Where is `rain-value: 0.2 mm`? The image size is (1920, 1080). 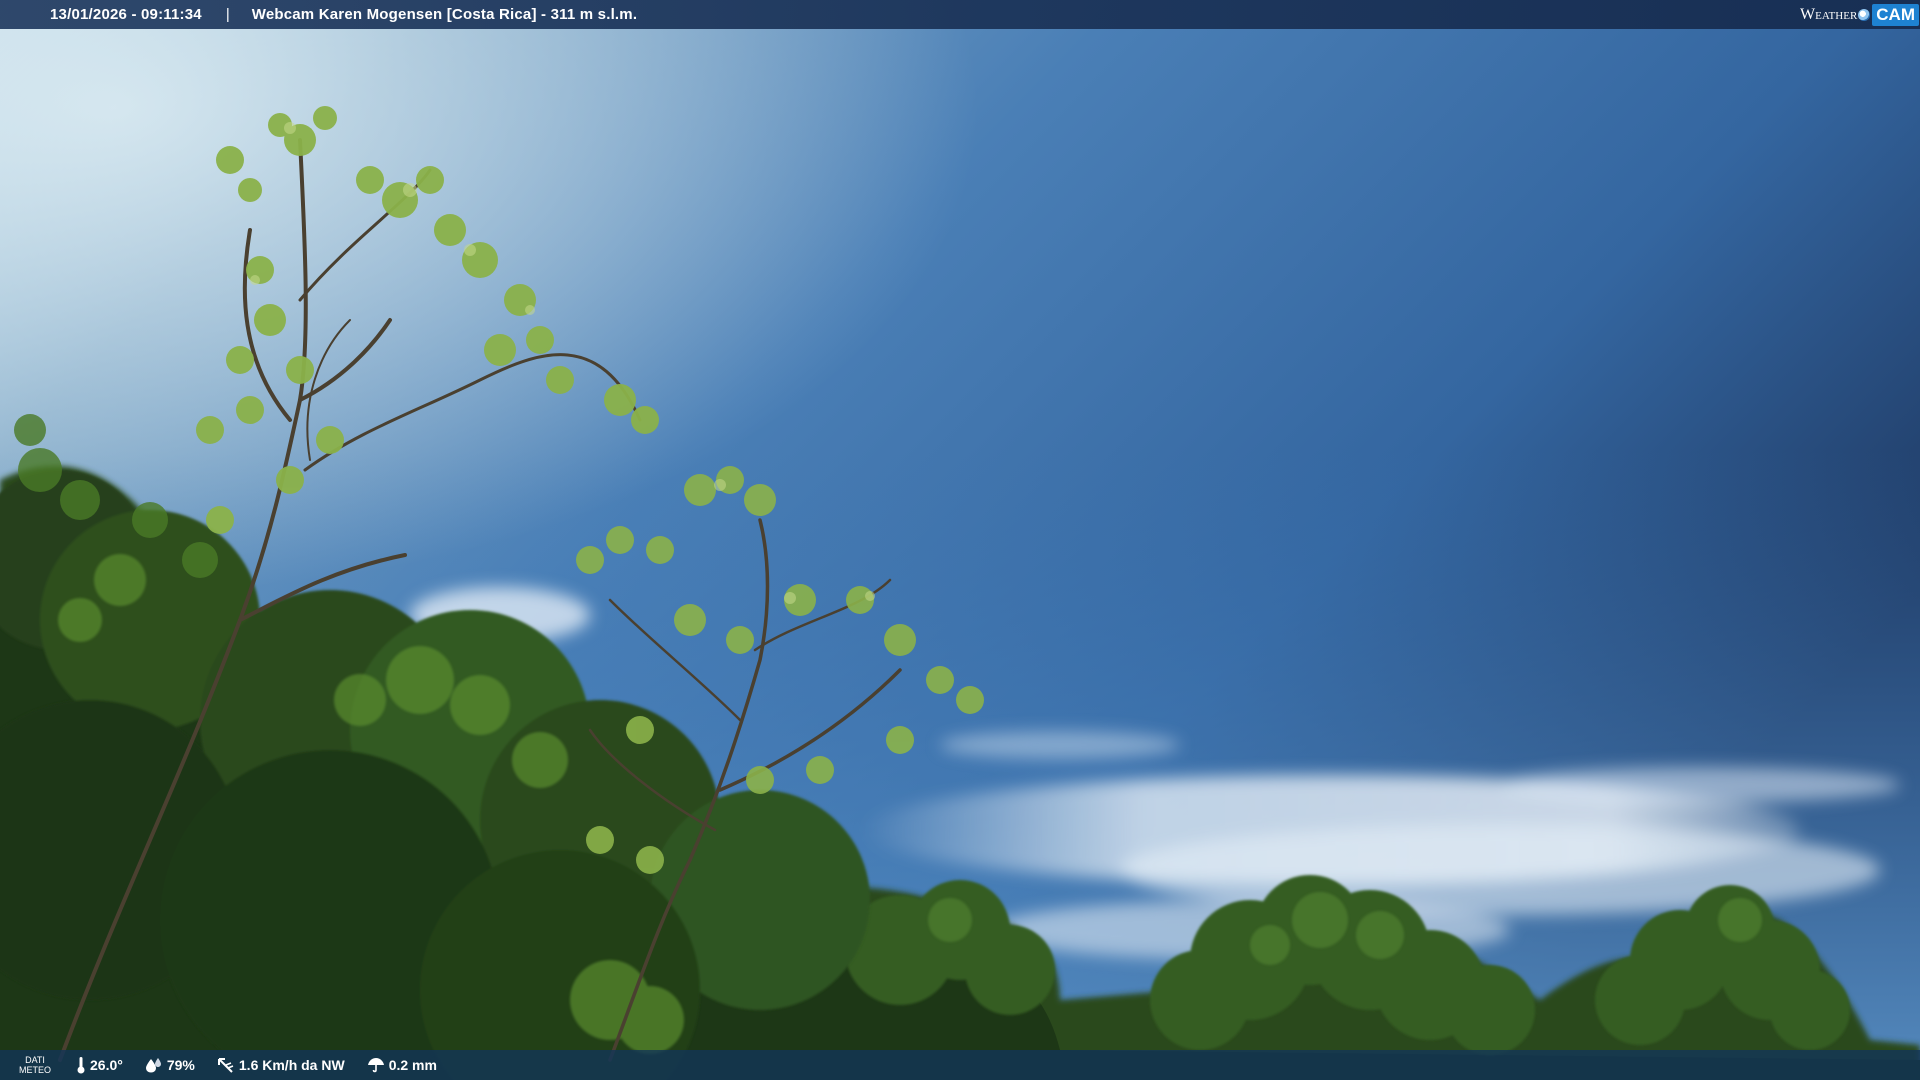 rain-value: 0.2 mm is located at coordinates (412, 1065).